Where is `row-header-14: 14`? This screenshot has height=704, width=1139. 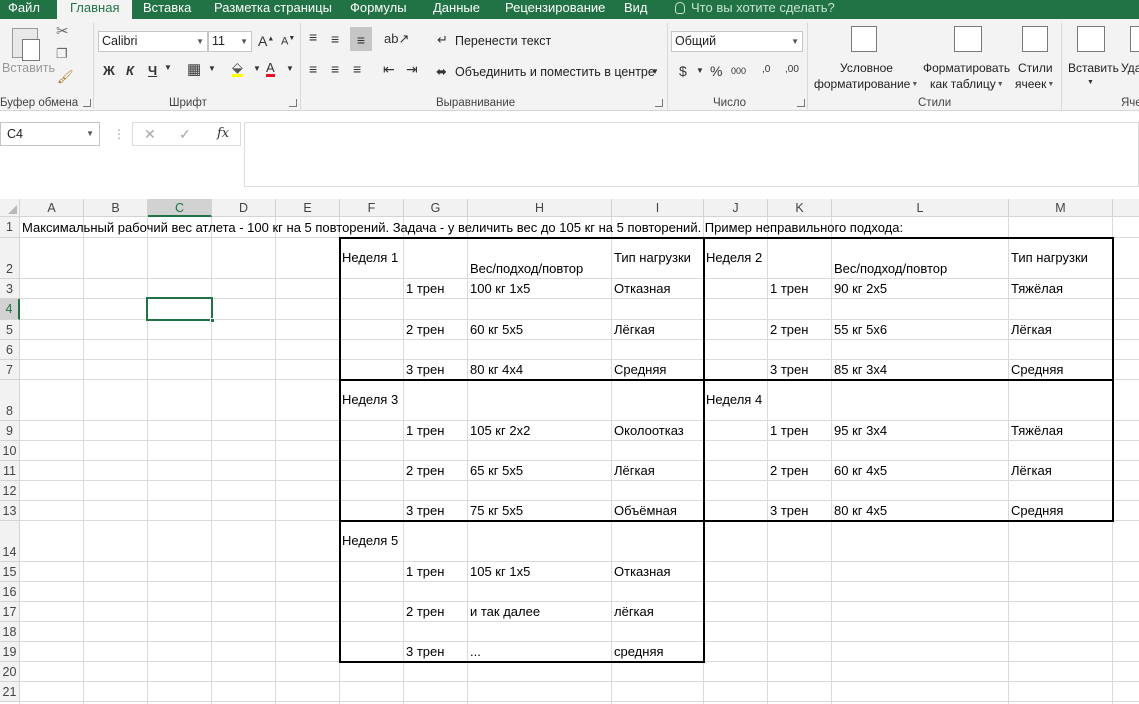 row-header-14: 14 is located at coordinates (10, 541).